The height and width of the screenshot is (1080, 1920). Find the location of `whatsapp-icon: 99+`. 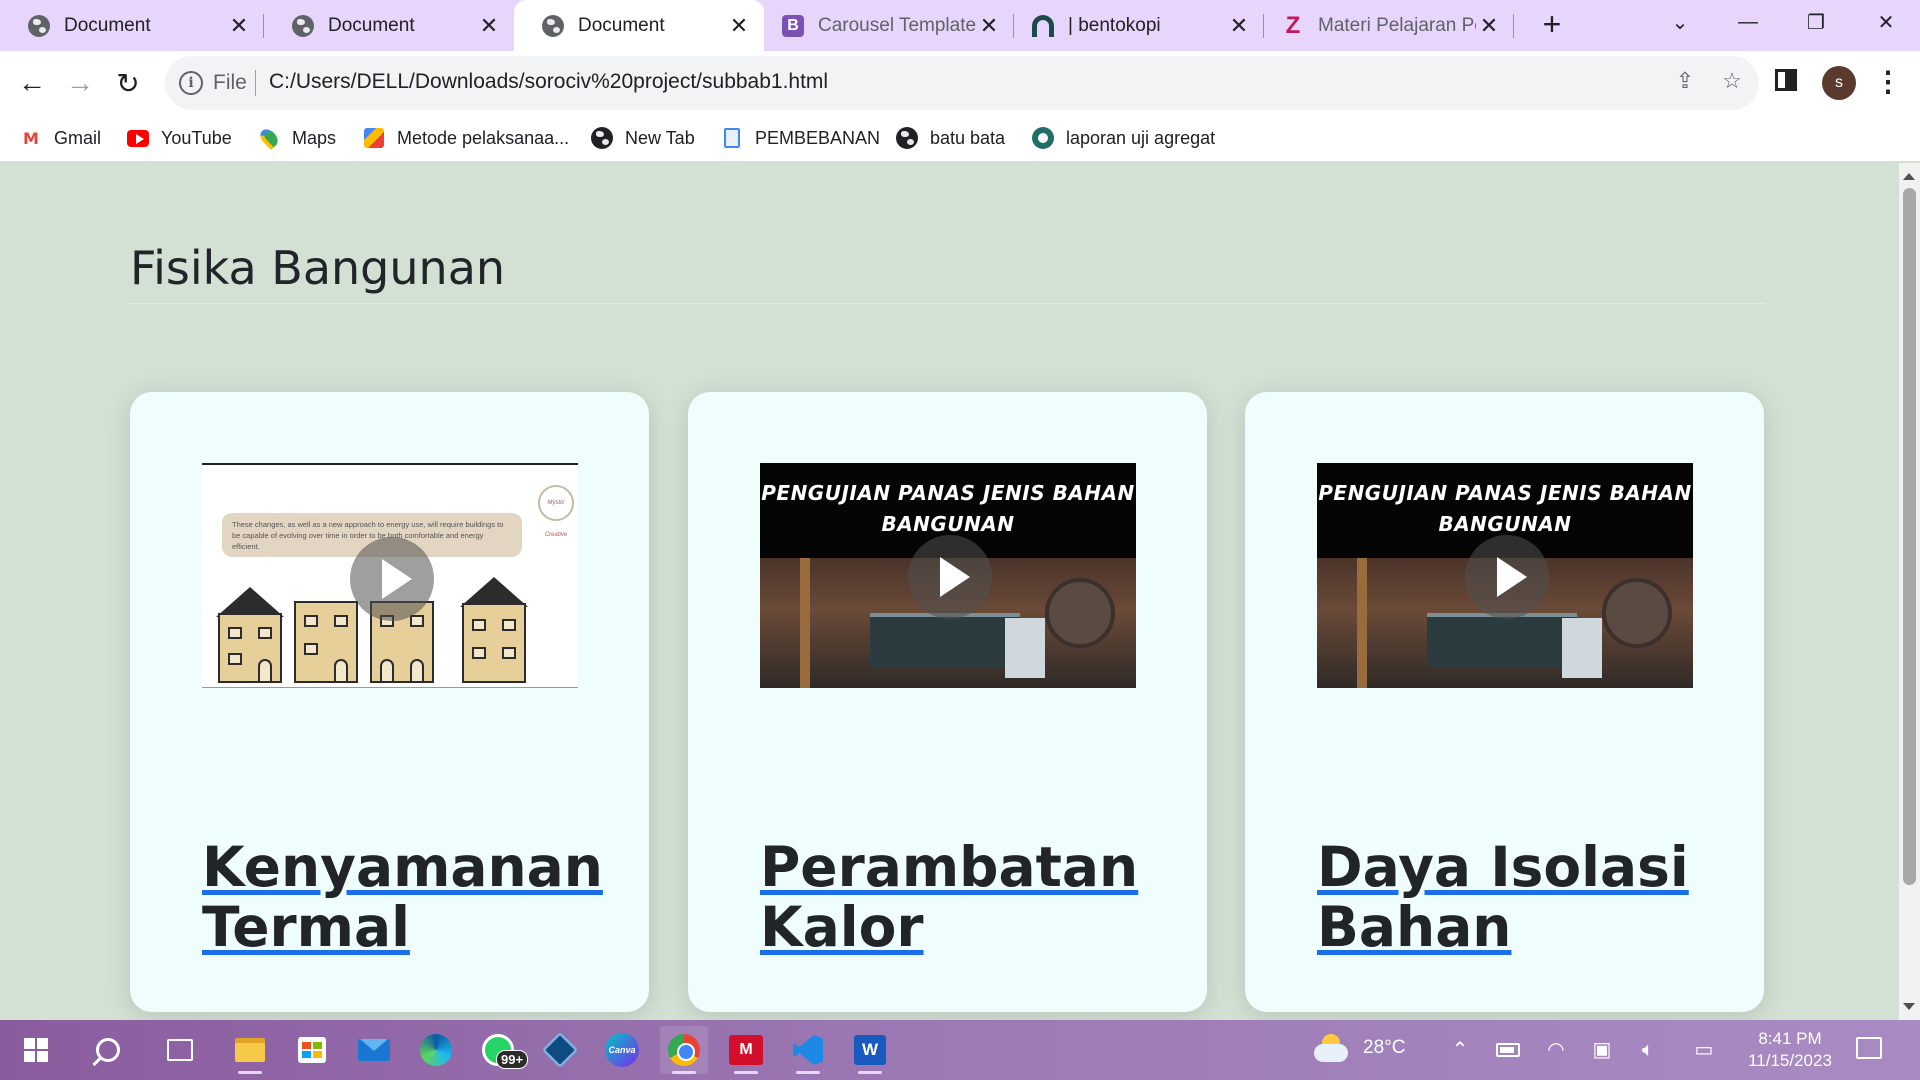

whatsapp-icon: 99+ is located at coordinates (501, 1050).